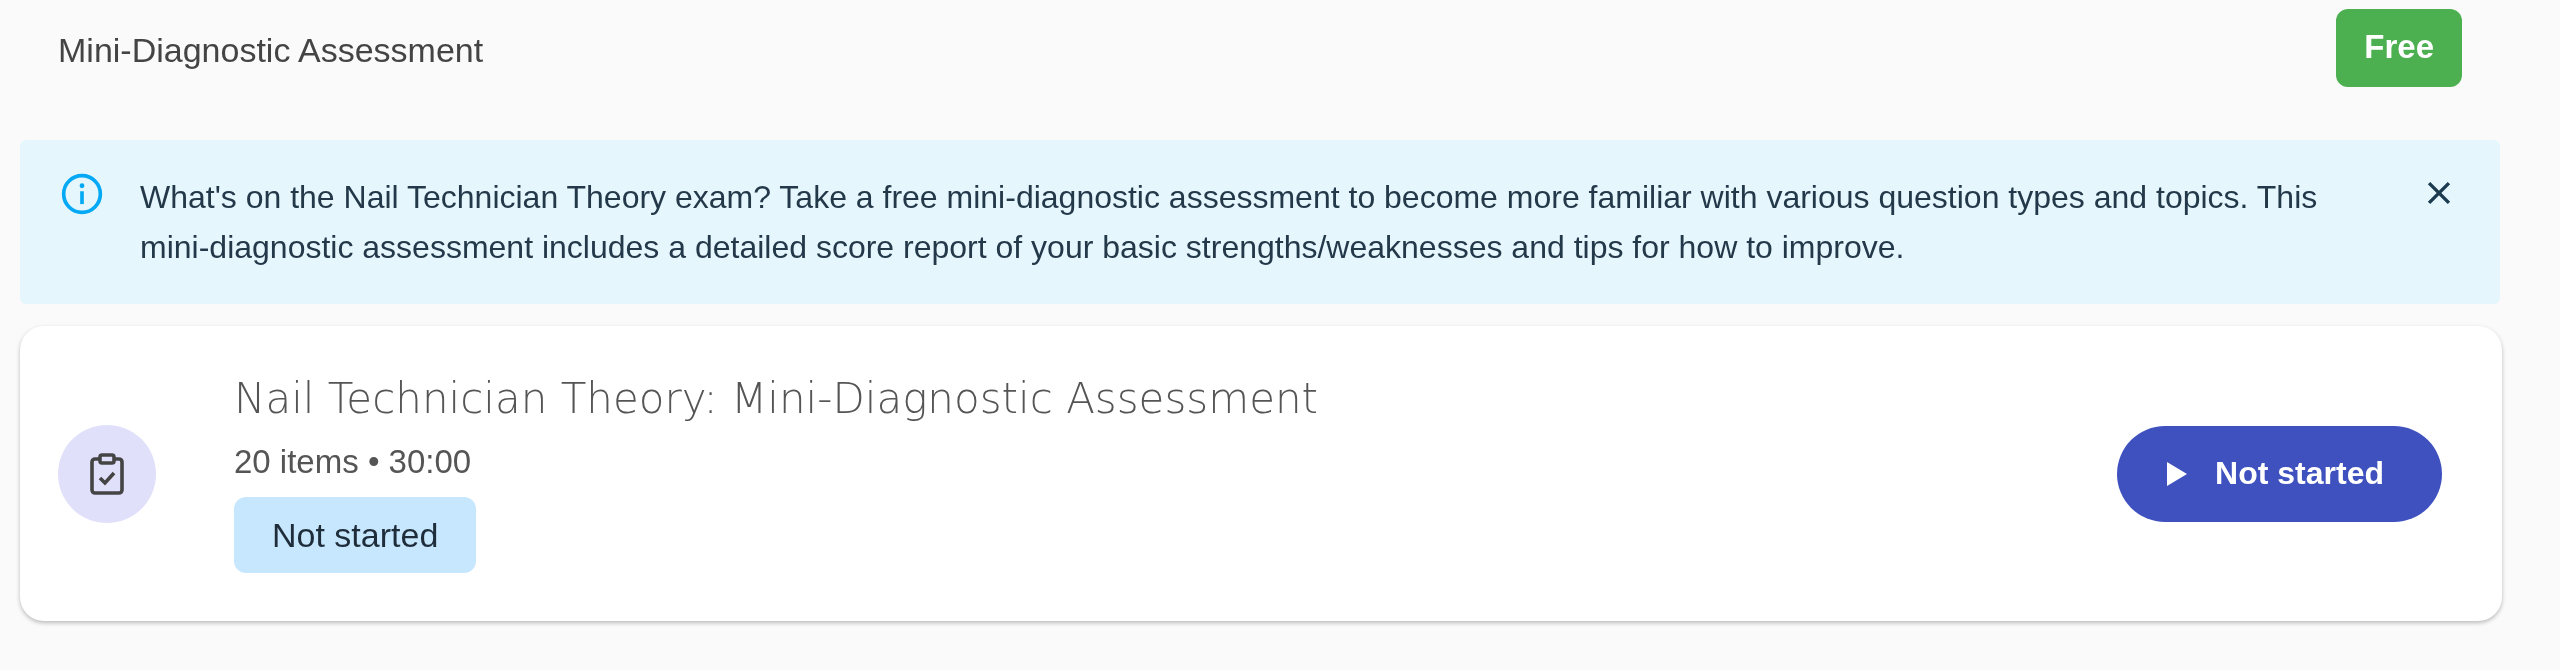  I want to click on assessment-title: Nail Technician Theory: Mini-Diagnostic Assessment, so click(776, 398).